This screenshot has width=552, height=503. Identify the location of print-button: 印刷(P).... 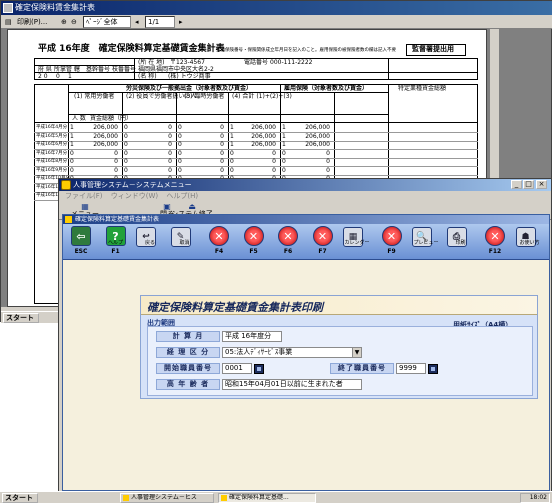
(32, 22).